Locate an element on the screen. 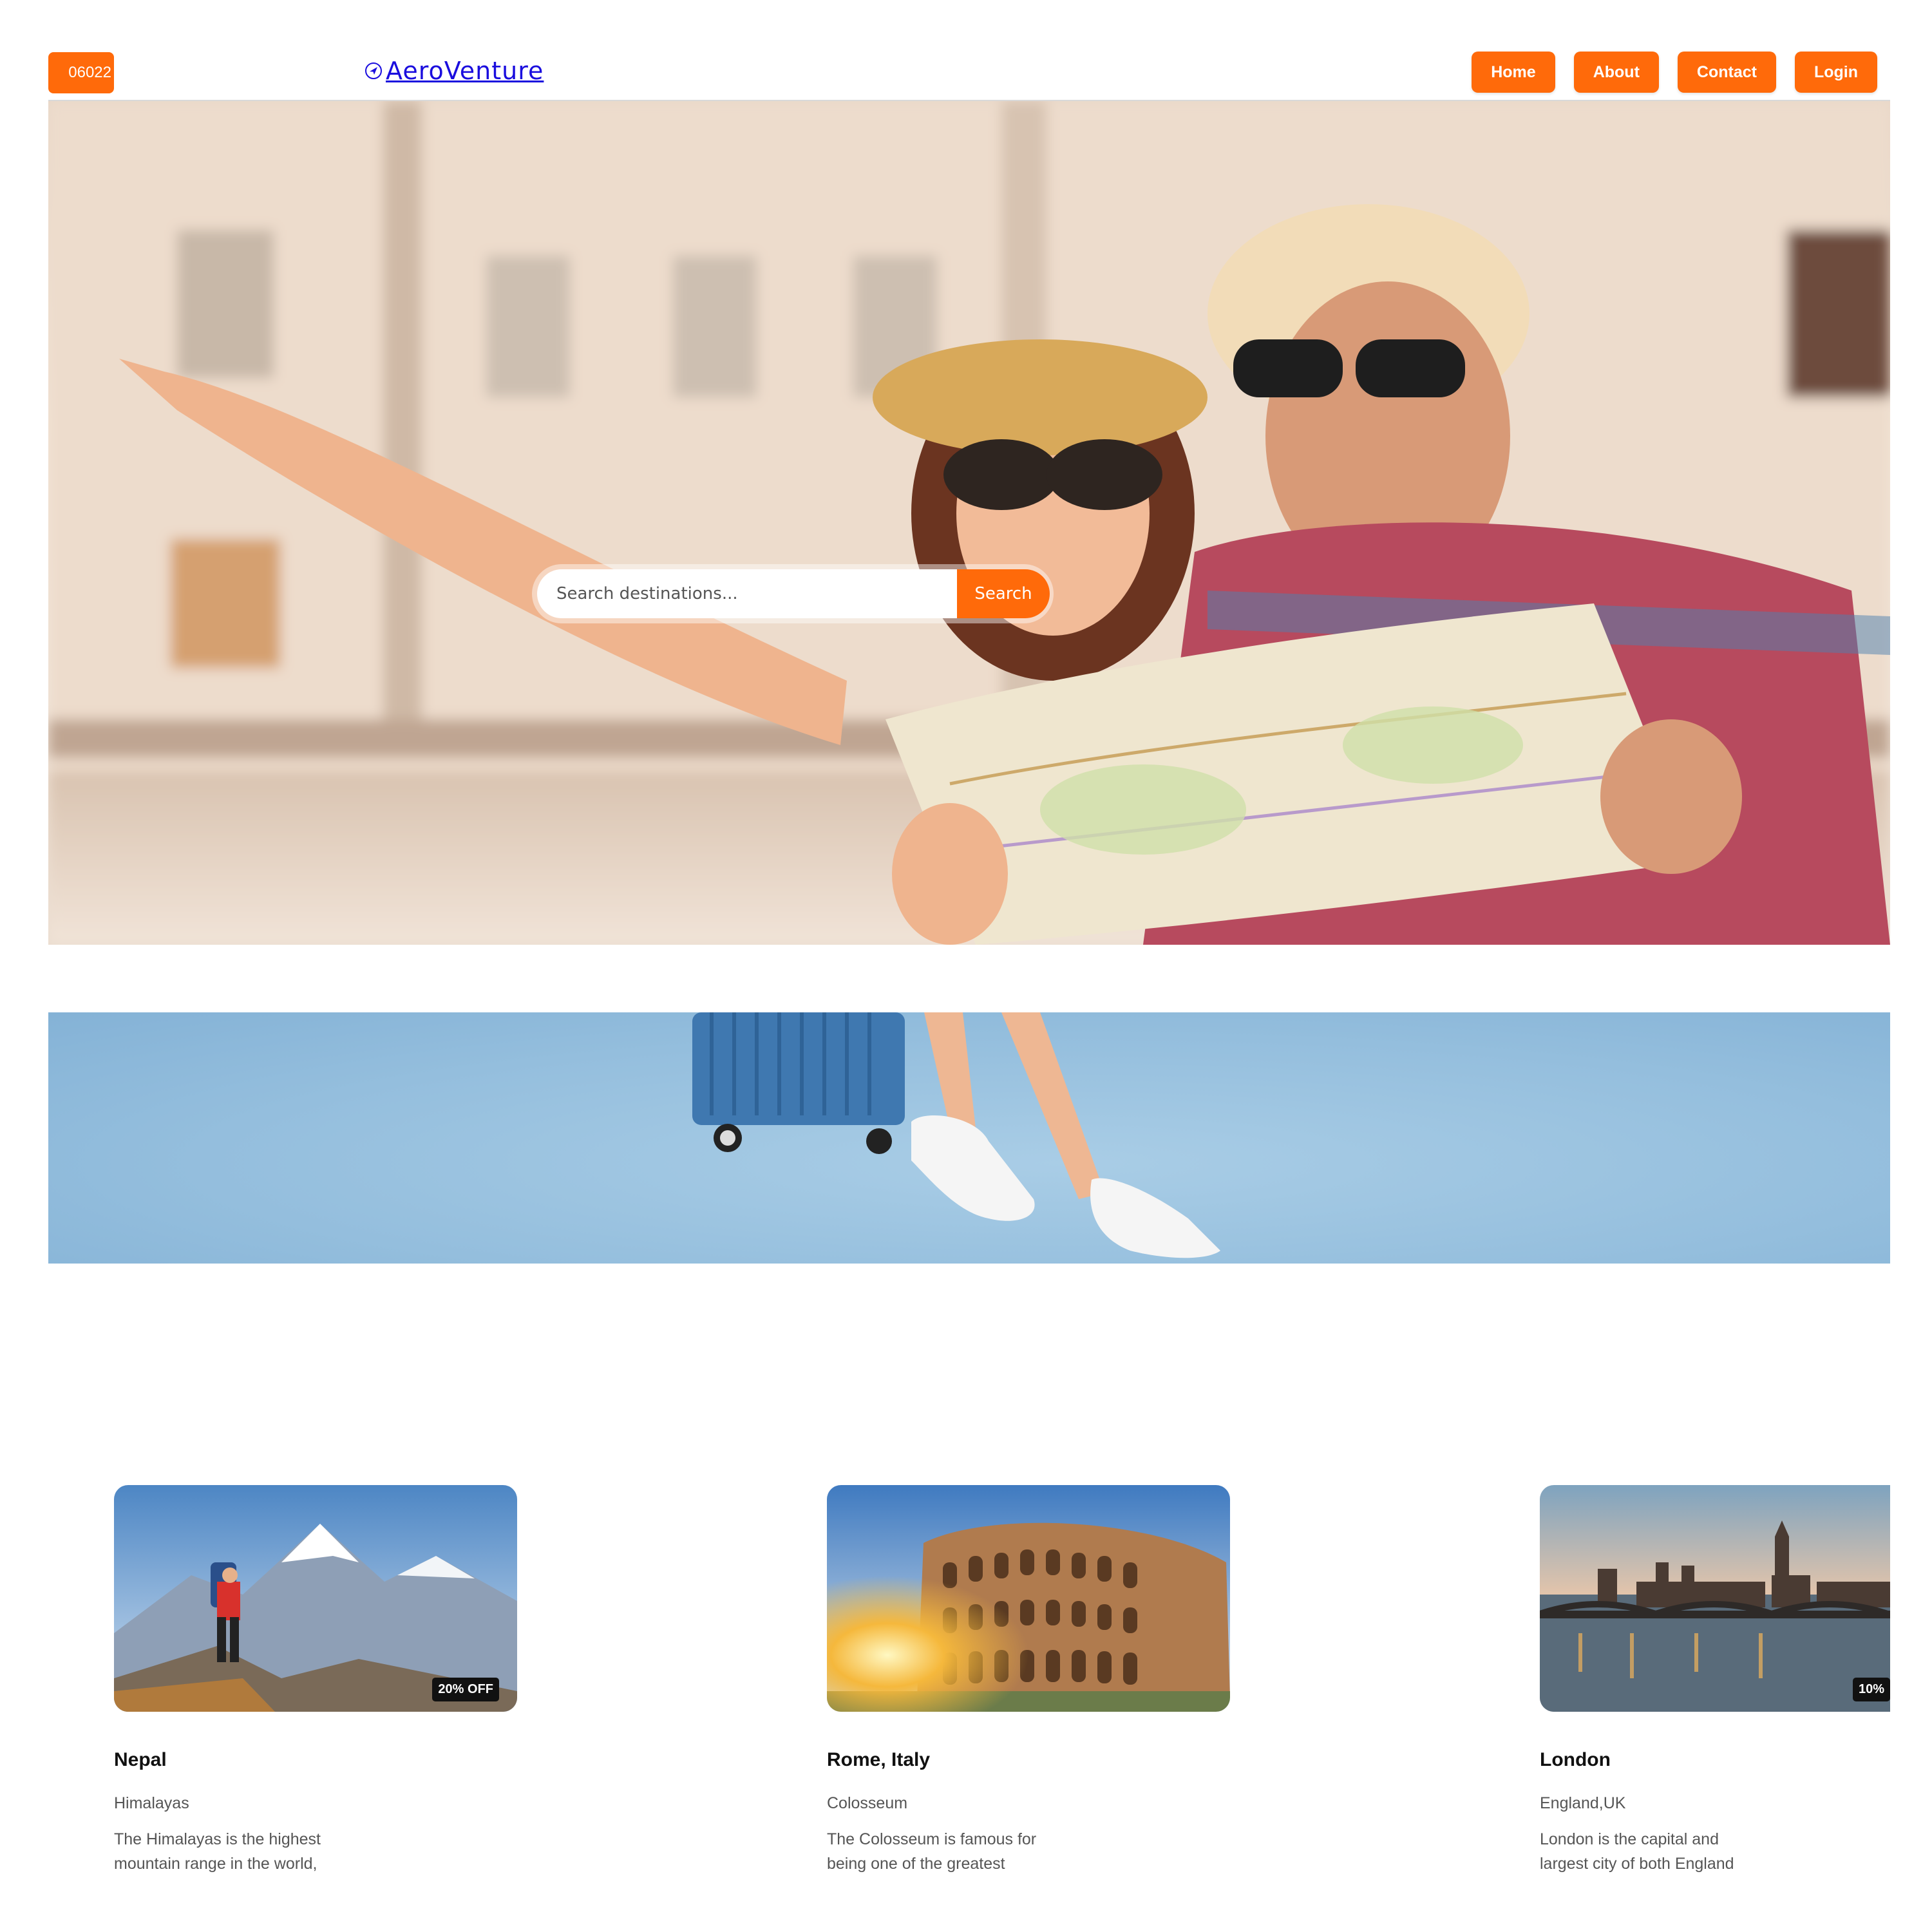 The height and width of the screenshot is (1932, 1932). destination-image is located at coordinates (1028, 1599).